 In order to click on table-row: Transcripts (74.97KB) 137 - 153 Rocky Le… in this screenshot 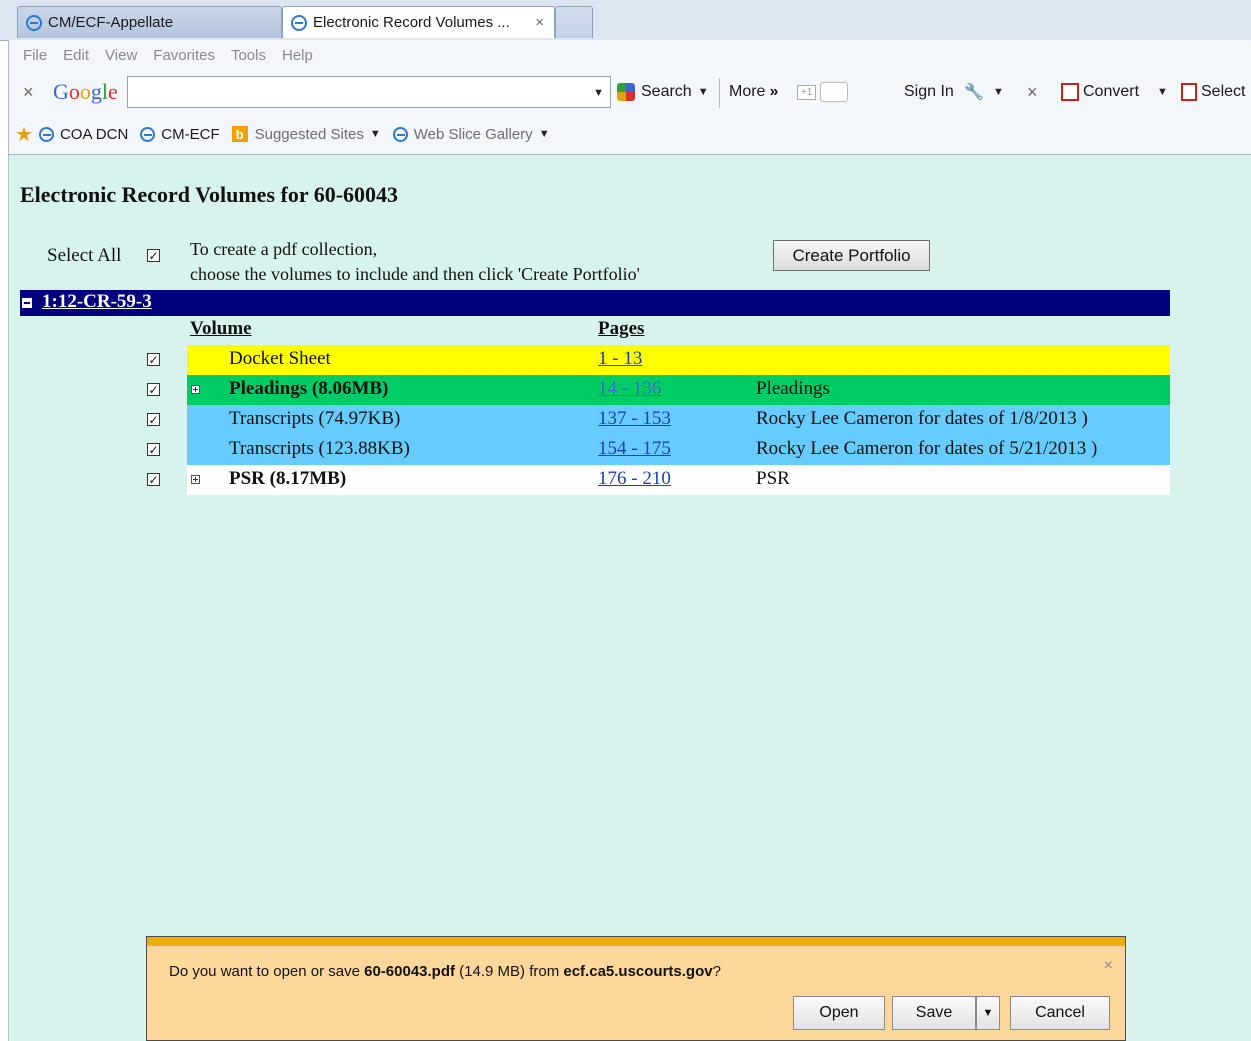, I will do `click(678, 420)`.